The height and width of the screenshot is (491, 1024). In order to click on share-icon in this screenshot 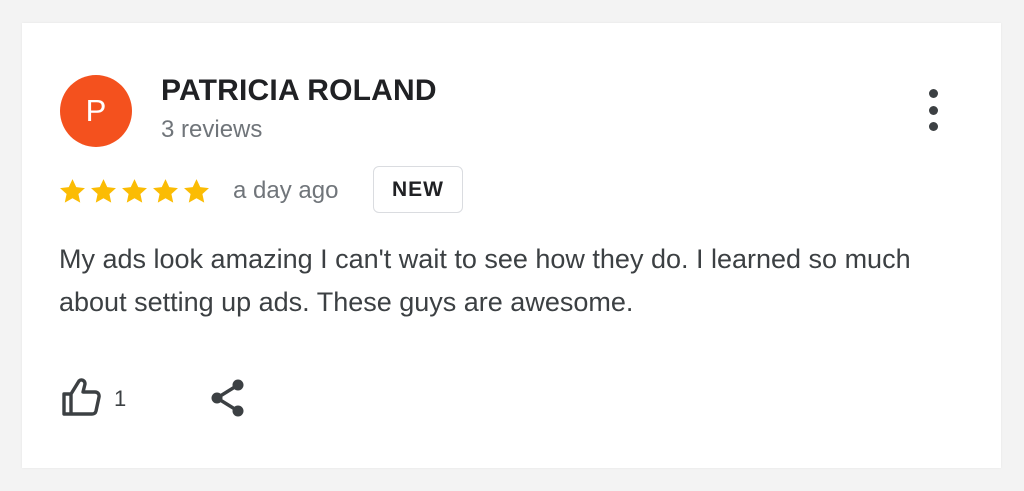, I will do `click(227, 398)`.